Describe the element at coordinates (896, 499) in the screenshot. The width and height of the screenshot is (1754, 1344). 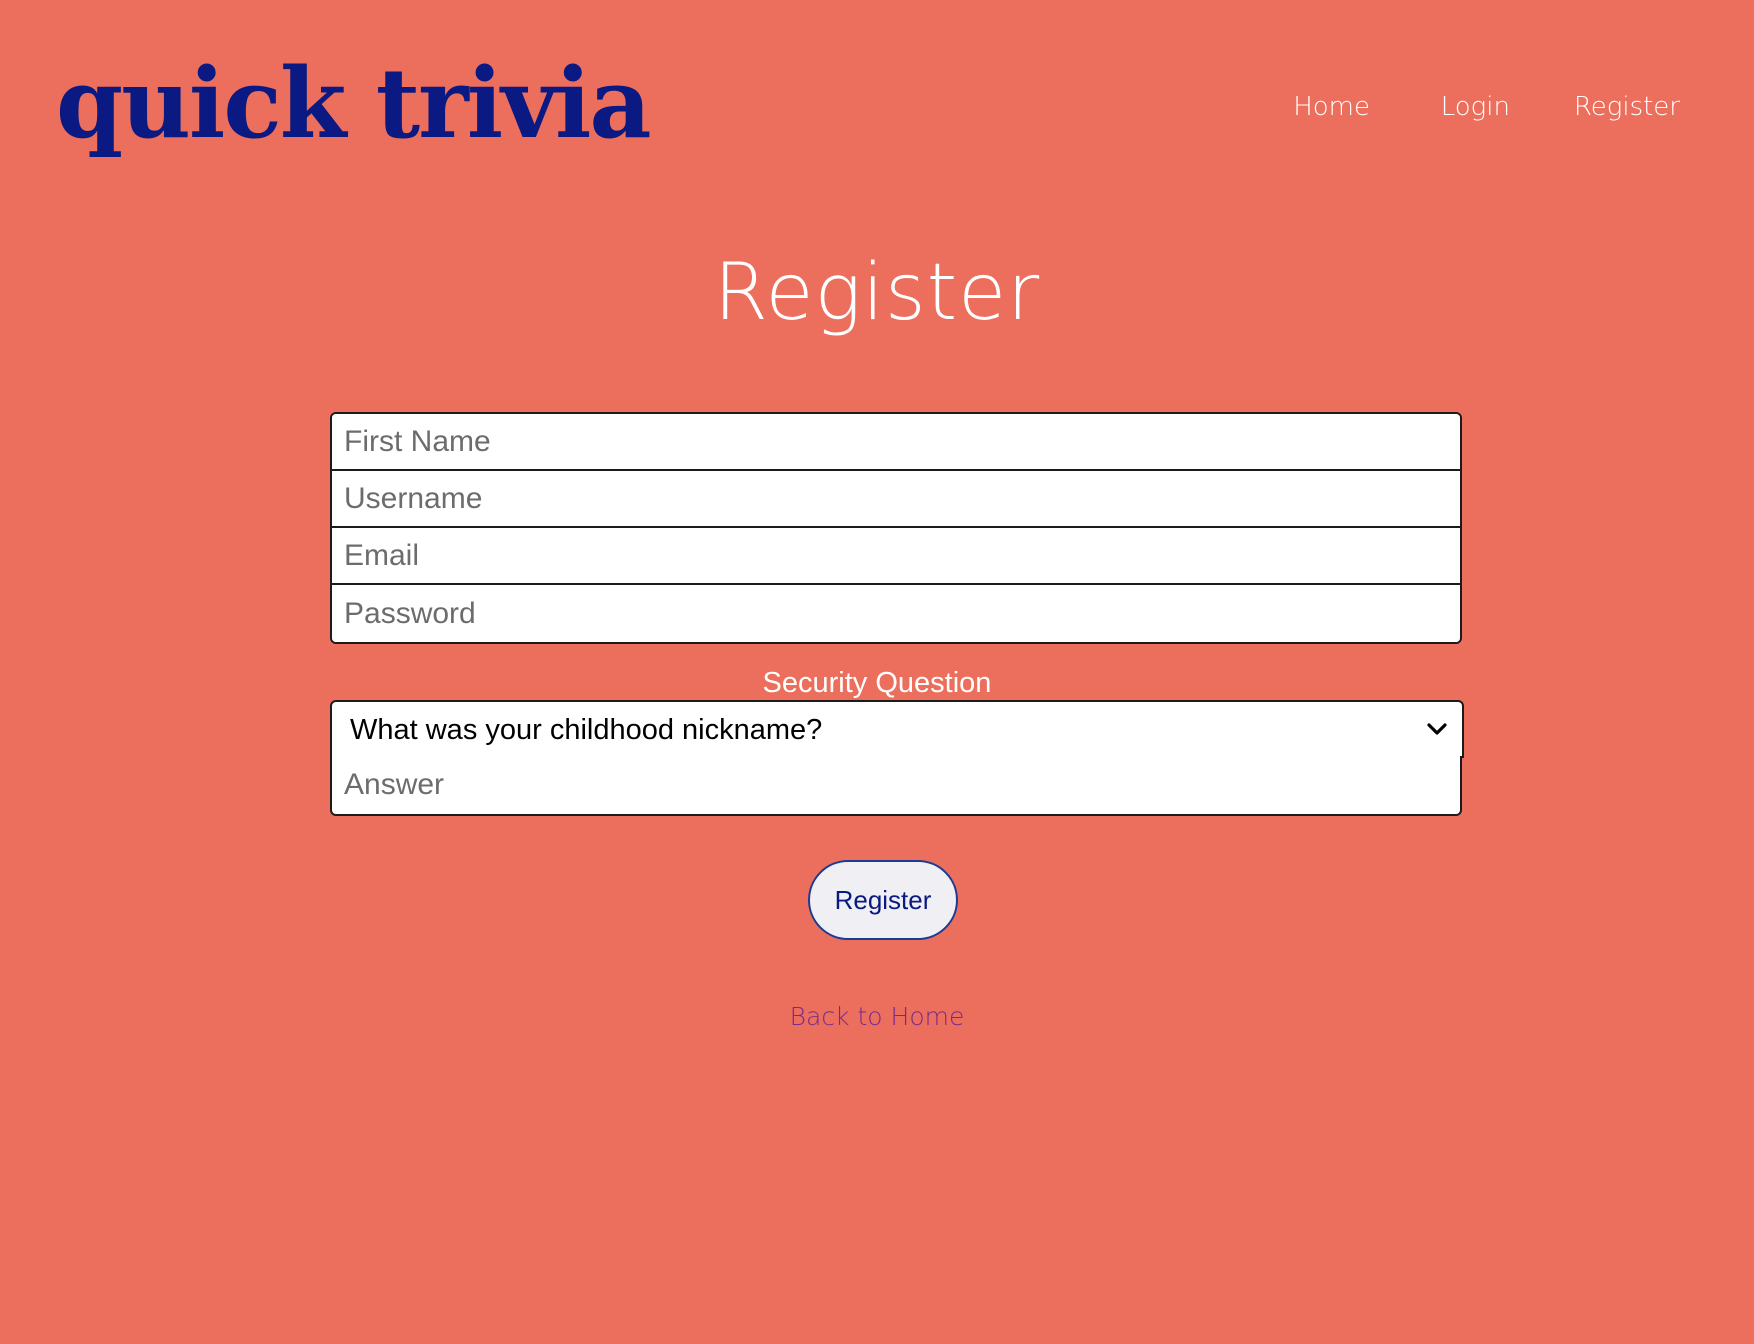
I see `username-input` at that location.